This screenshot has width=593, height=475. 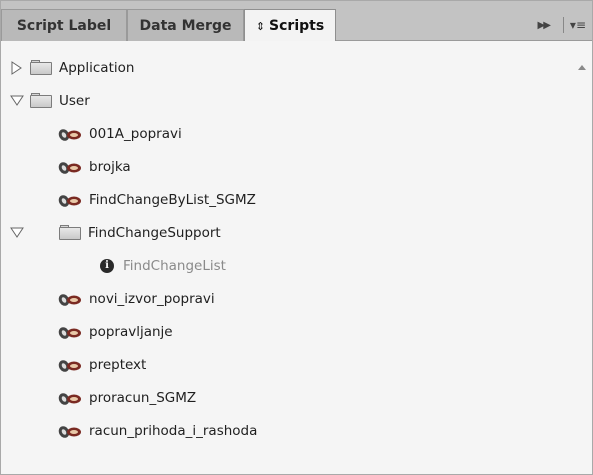 What do you see at coordinates (135, 133) in the screenshot?
I see `tree-label: 001A_popravi` at bounding box center [135, 133].